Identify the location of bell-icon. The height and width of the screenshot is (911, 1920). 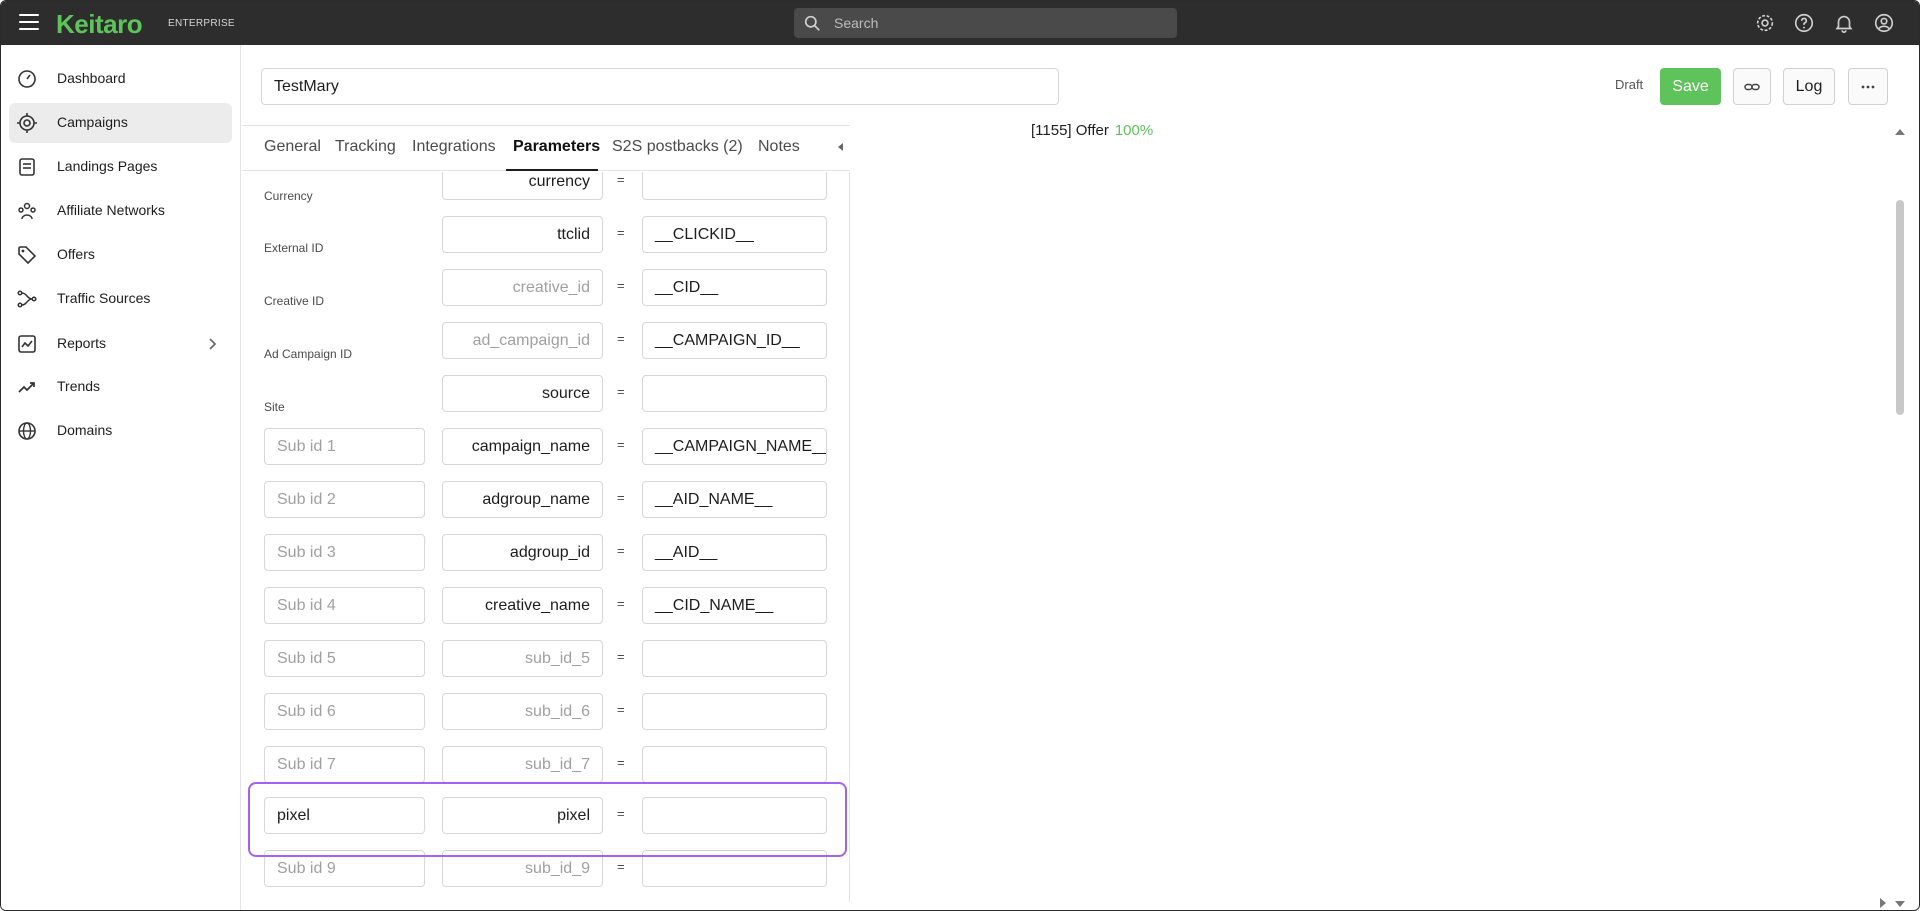
(1844, 23).